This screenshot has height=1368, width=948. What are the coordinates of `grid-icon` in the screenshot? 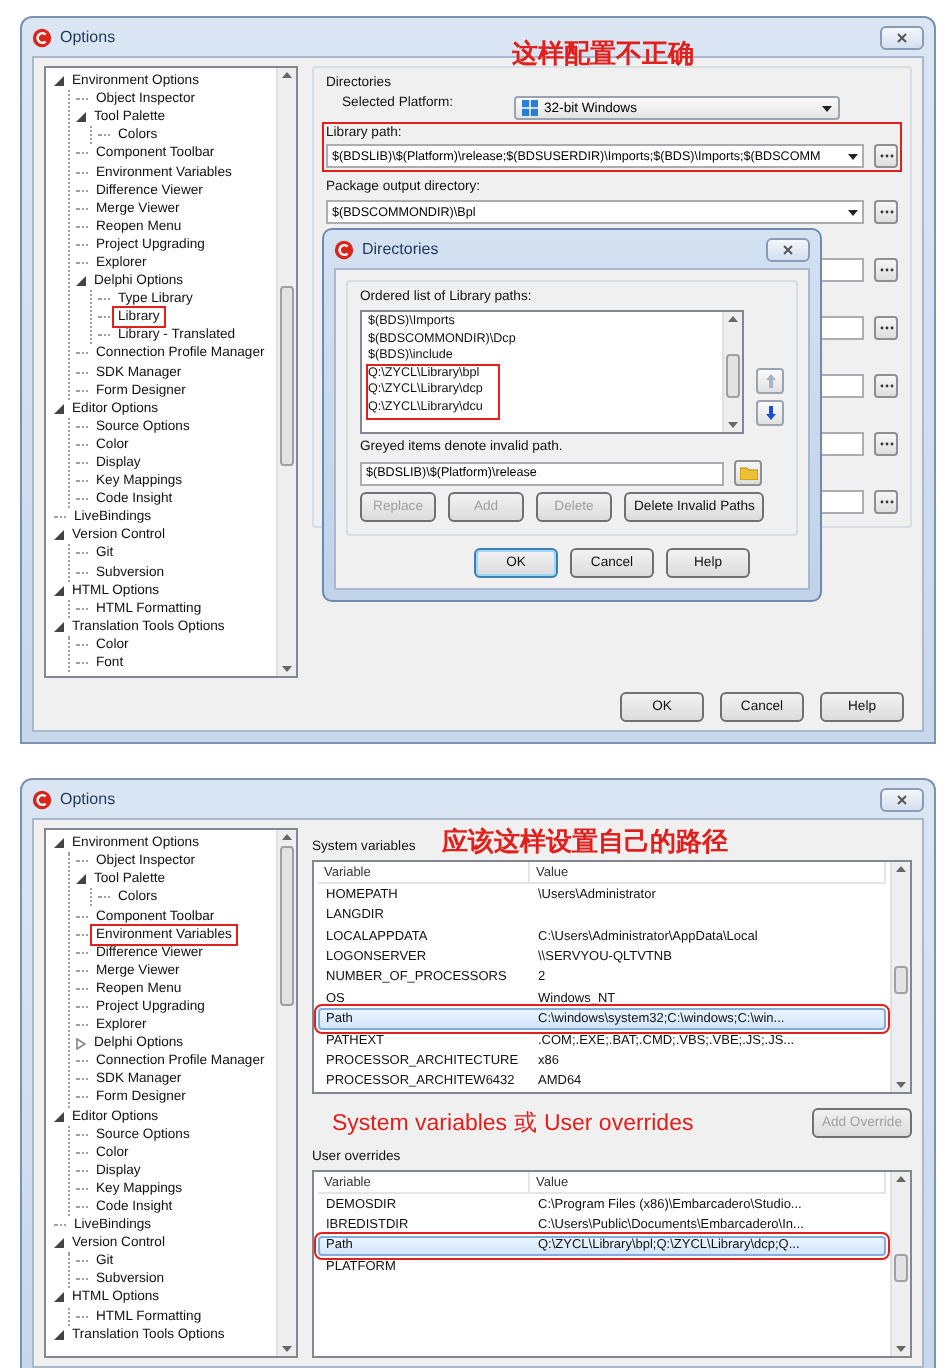 It's located at (530, 108).